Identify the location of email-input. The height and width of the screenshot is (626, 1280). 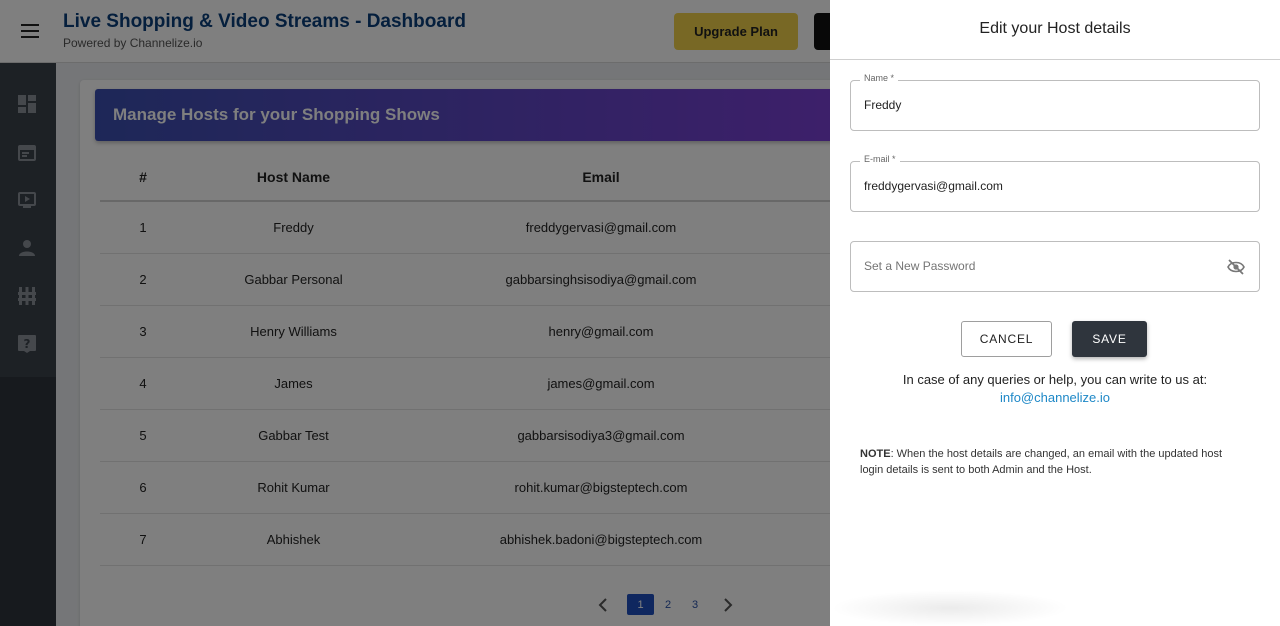
(1044, 186).